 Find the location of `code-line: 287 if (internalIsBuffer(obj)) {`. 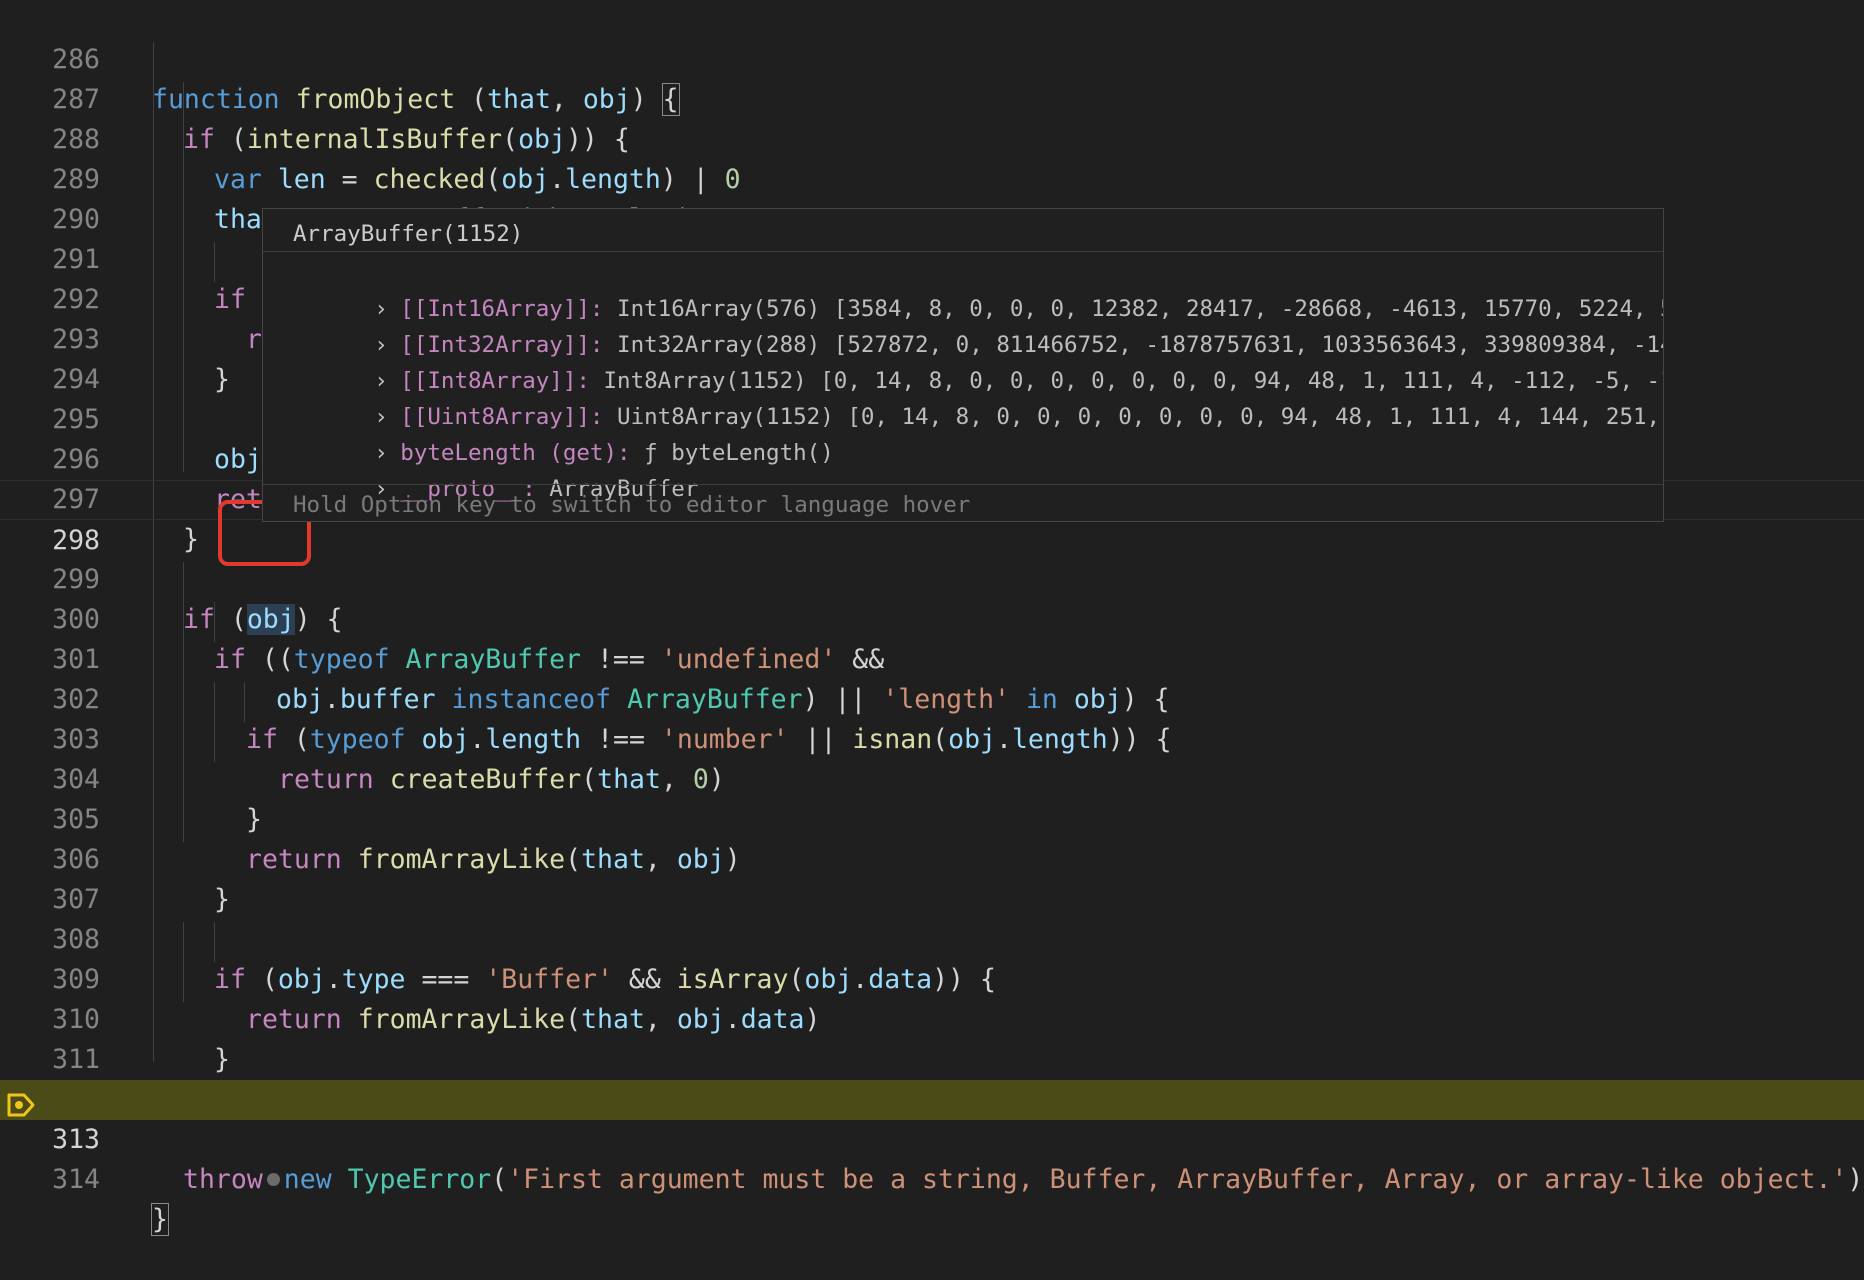

code-line: 287 if (internalIsBuffer(obj)) { is located at coordinates (932, 97).